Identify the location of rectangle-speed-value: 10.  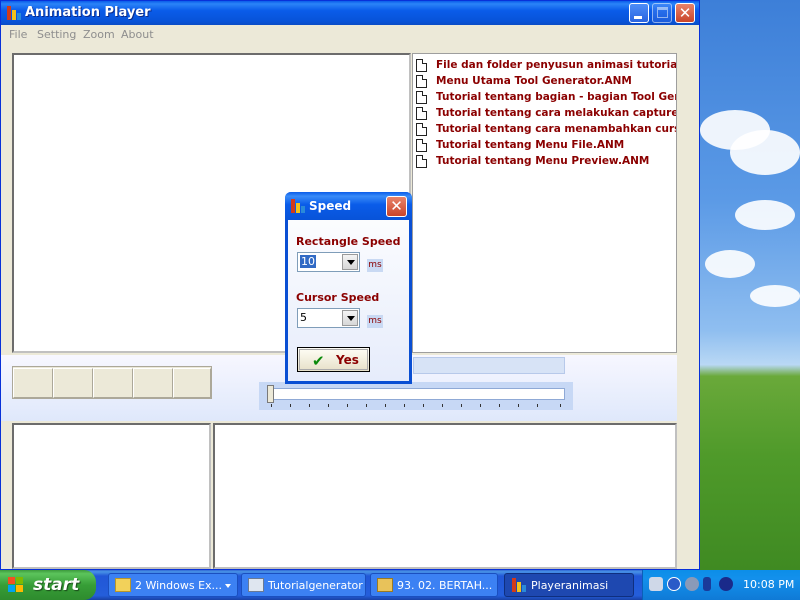
(308, 261).